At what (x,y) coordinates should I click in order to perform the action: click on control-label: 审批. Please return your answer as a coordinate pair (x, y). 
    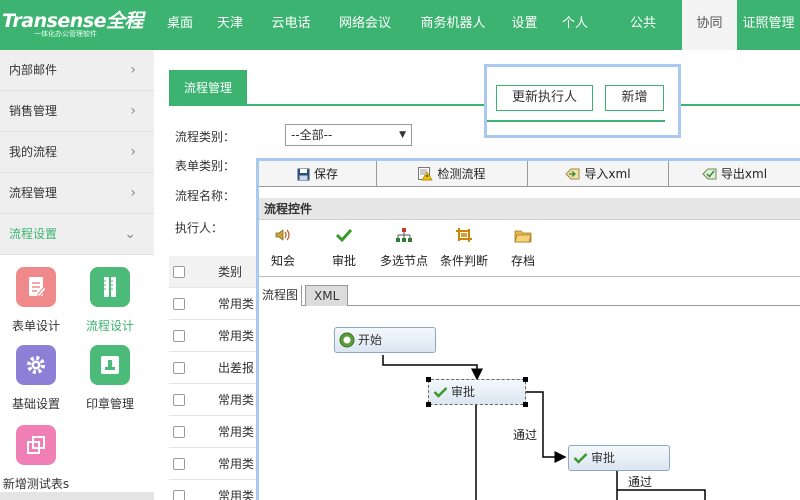
    Looking at the image, I should click on (343, 261).